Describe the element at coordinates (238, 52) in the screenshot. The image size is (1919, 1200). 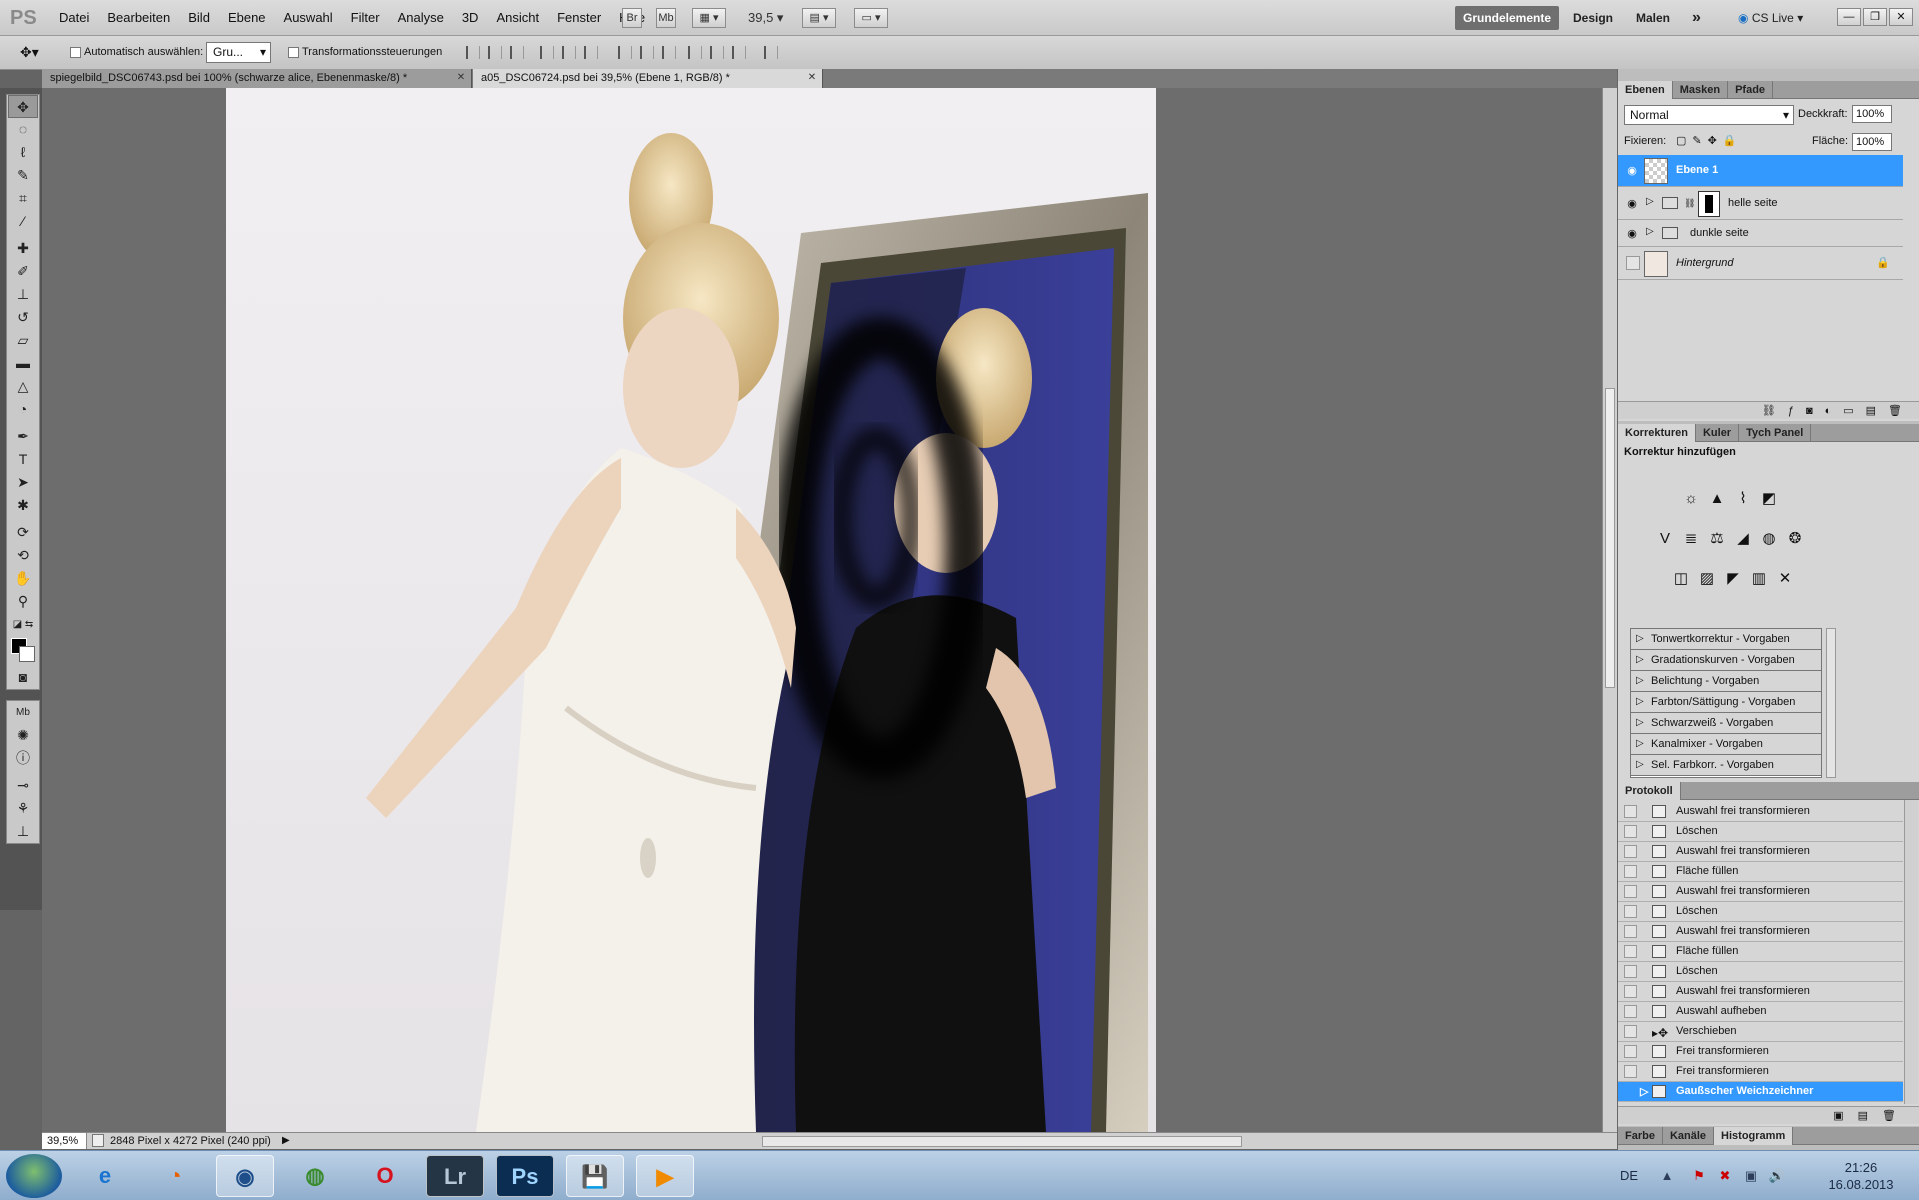
I see `auto-select-type-dropdown: Gru... ▾` at that location.